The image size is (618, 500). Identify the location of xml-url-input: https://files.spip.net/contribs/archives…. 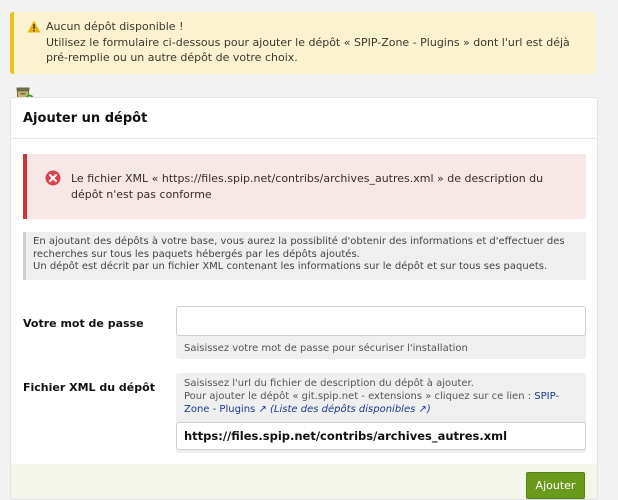
(381, 436).